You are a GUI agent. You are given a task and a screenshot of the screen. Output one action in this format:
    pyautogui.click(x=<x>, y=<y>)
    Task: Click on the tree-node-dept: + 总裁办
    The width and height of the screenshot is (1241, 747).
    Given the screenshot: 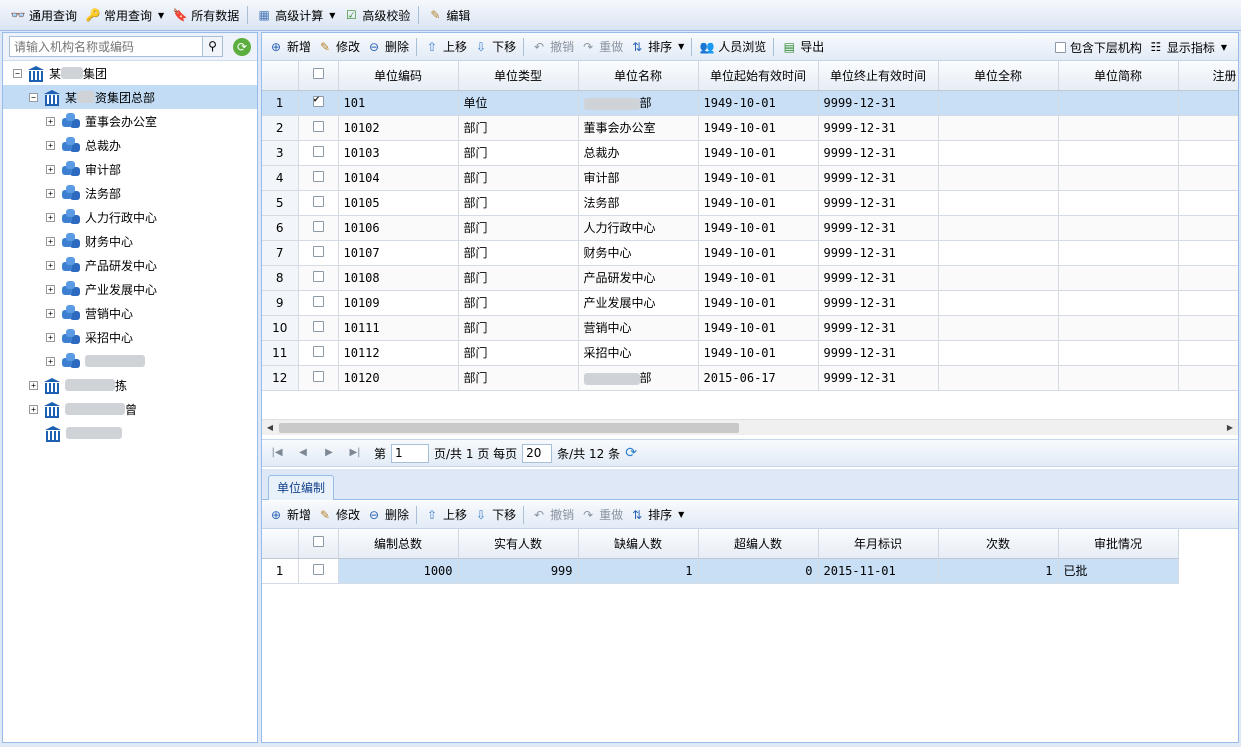 What is the action you would take?
    pyautogui.click(x=130, y=145)
    